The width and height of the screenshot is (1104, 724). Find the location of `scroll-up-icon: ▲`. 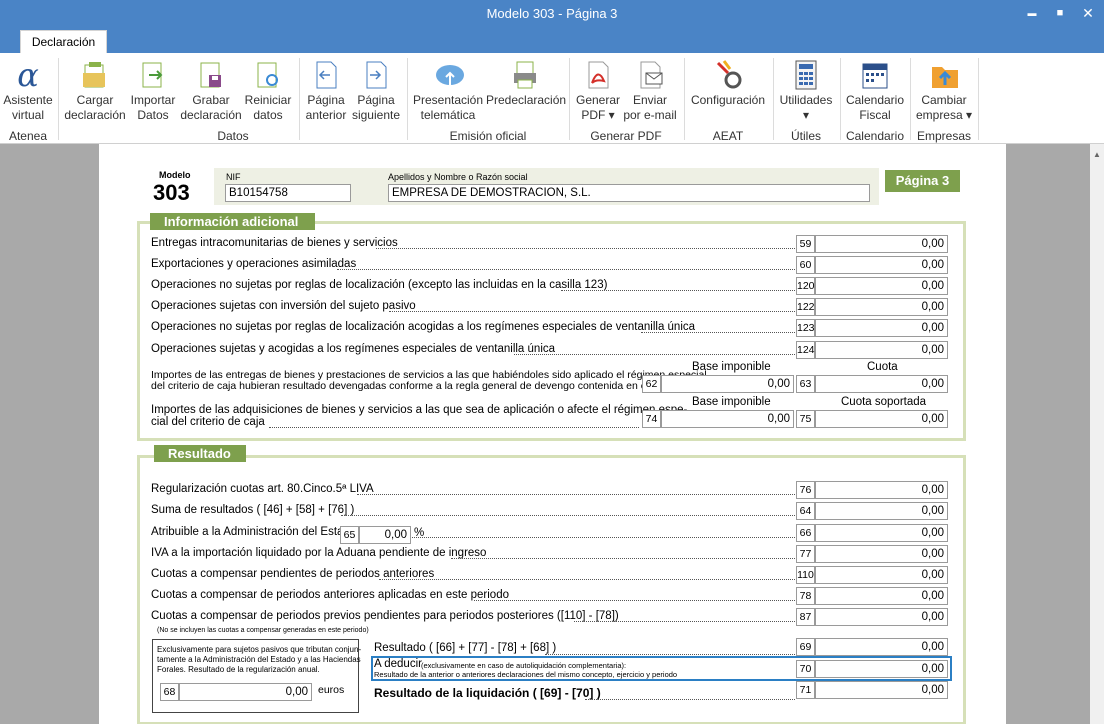

scroll-up-icon: ▲ is located at coordinates (1097, 154).